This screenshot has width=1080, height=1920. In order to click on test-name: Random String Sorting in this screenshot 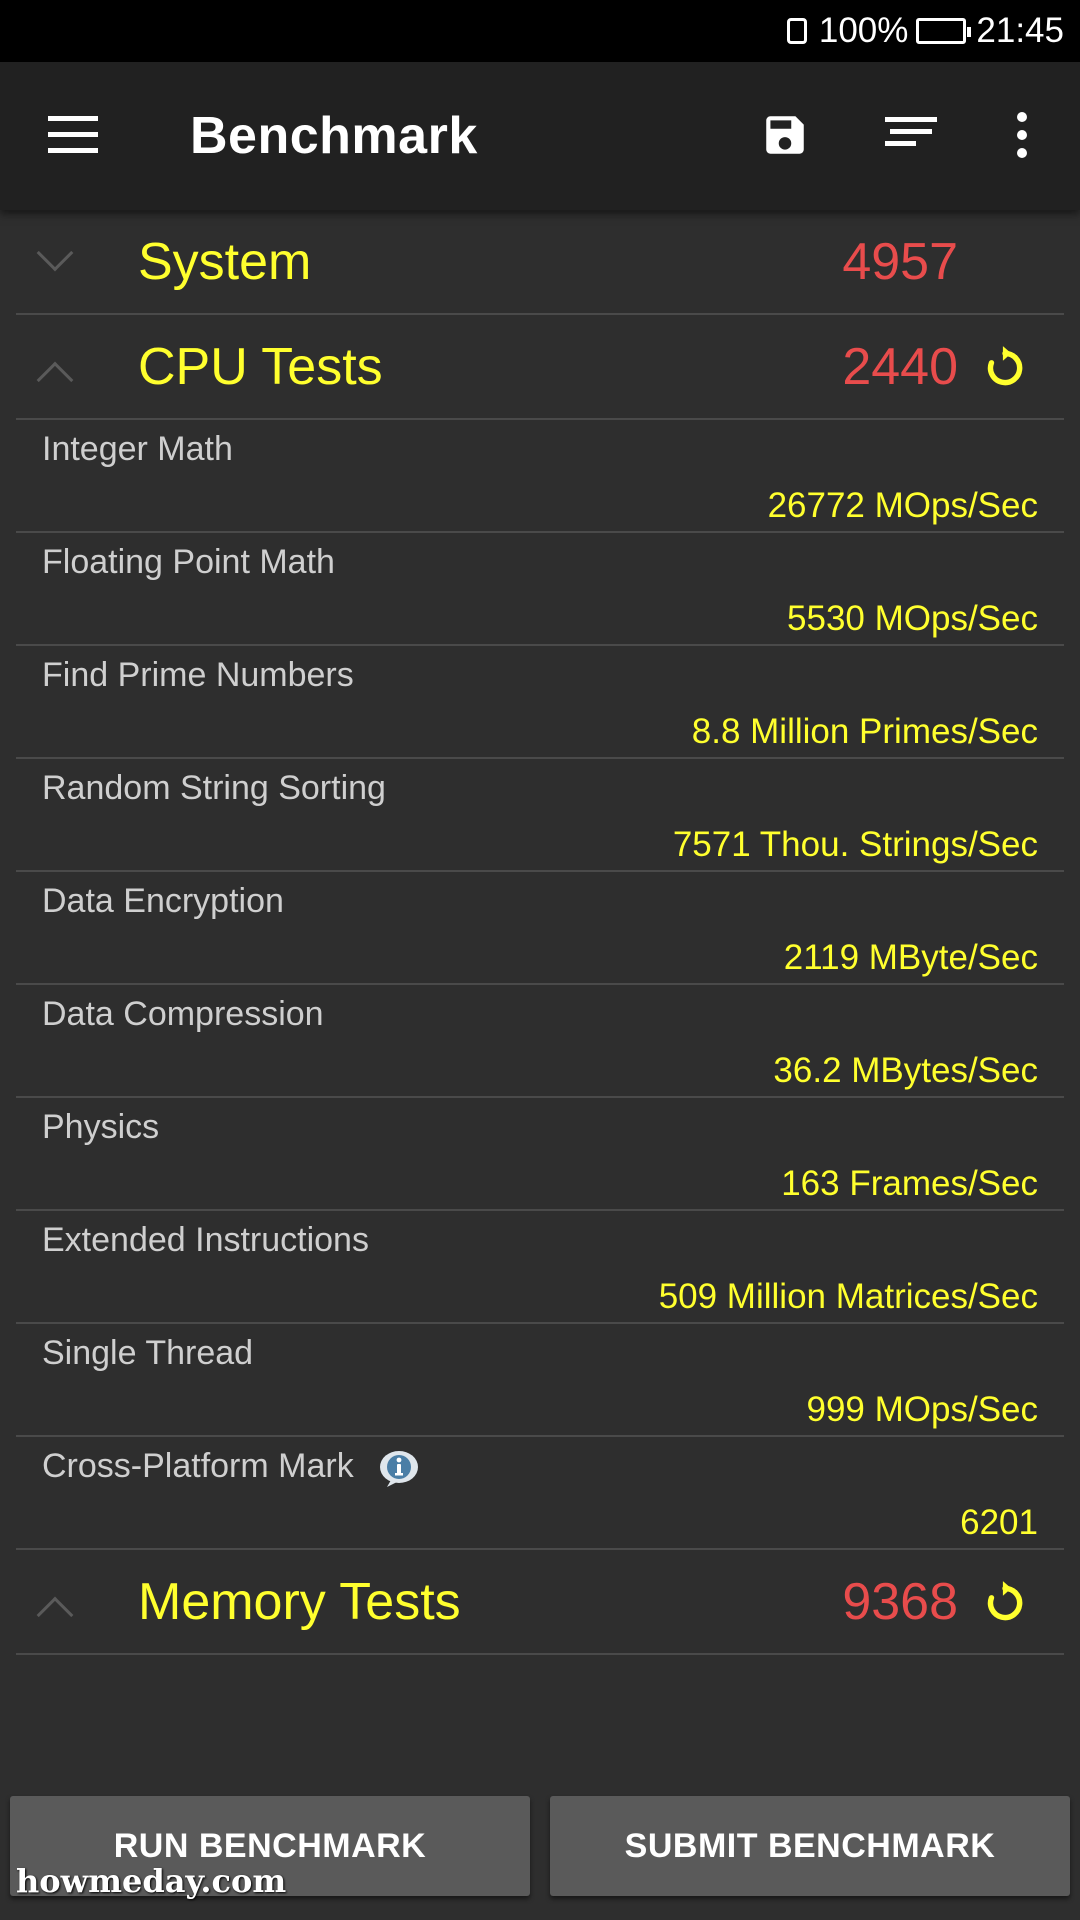, I will do `click(214, 788)`.